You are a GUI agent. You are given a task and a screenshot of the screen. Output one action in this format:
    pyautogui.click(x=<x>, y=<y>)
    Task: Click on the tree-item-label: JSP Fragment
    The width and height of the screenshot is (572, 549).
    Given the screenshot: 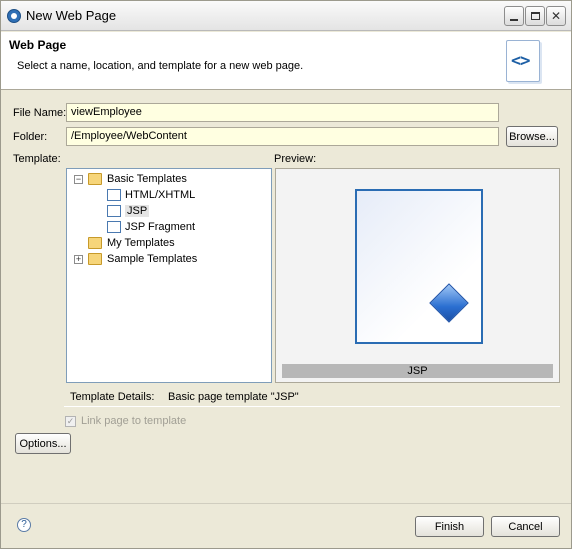 What is the action you would take?
    pyautogui.click(x=160, y=227)
    